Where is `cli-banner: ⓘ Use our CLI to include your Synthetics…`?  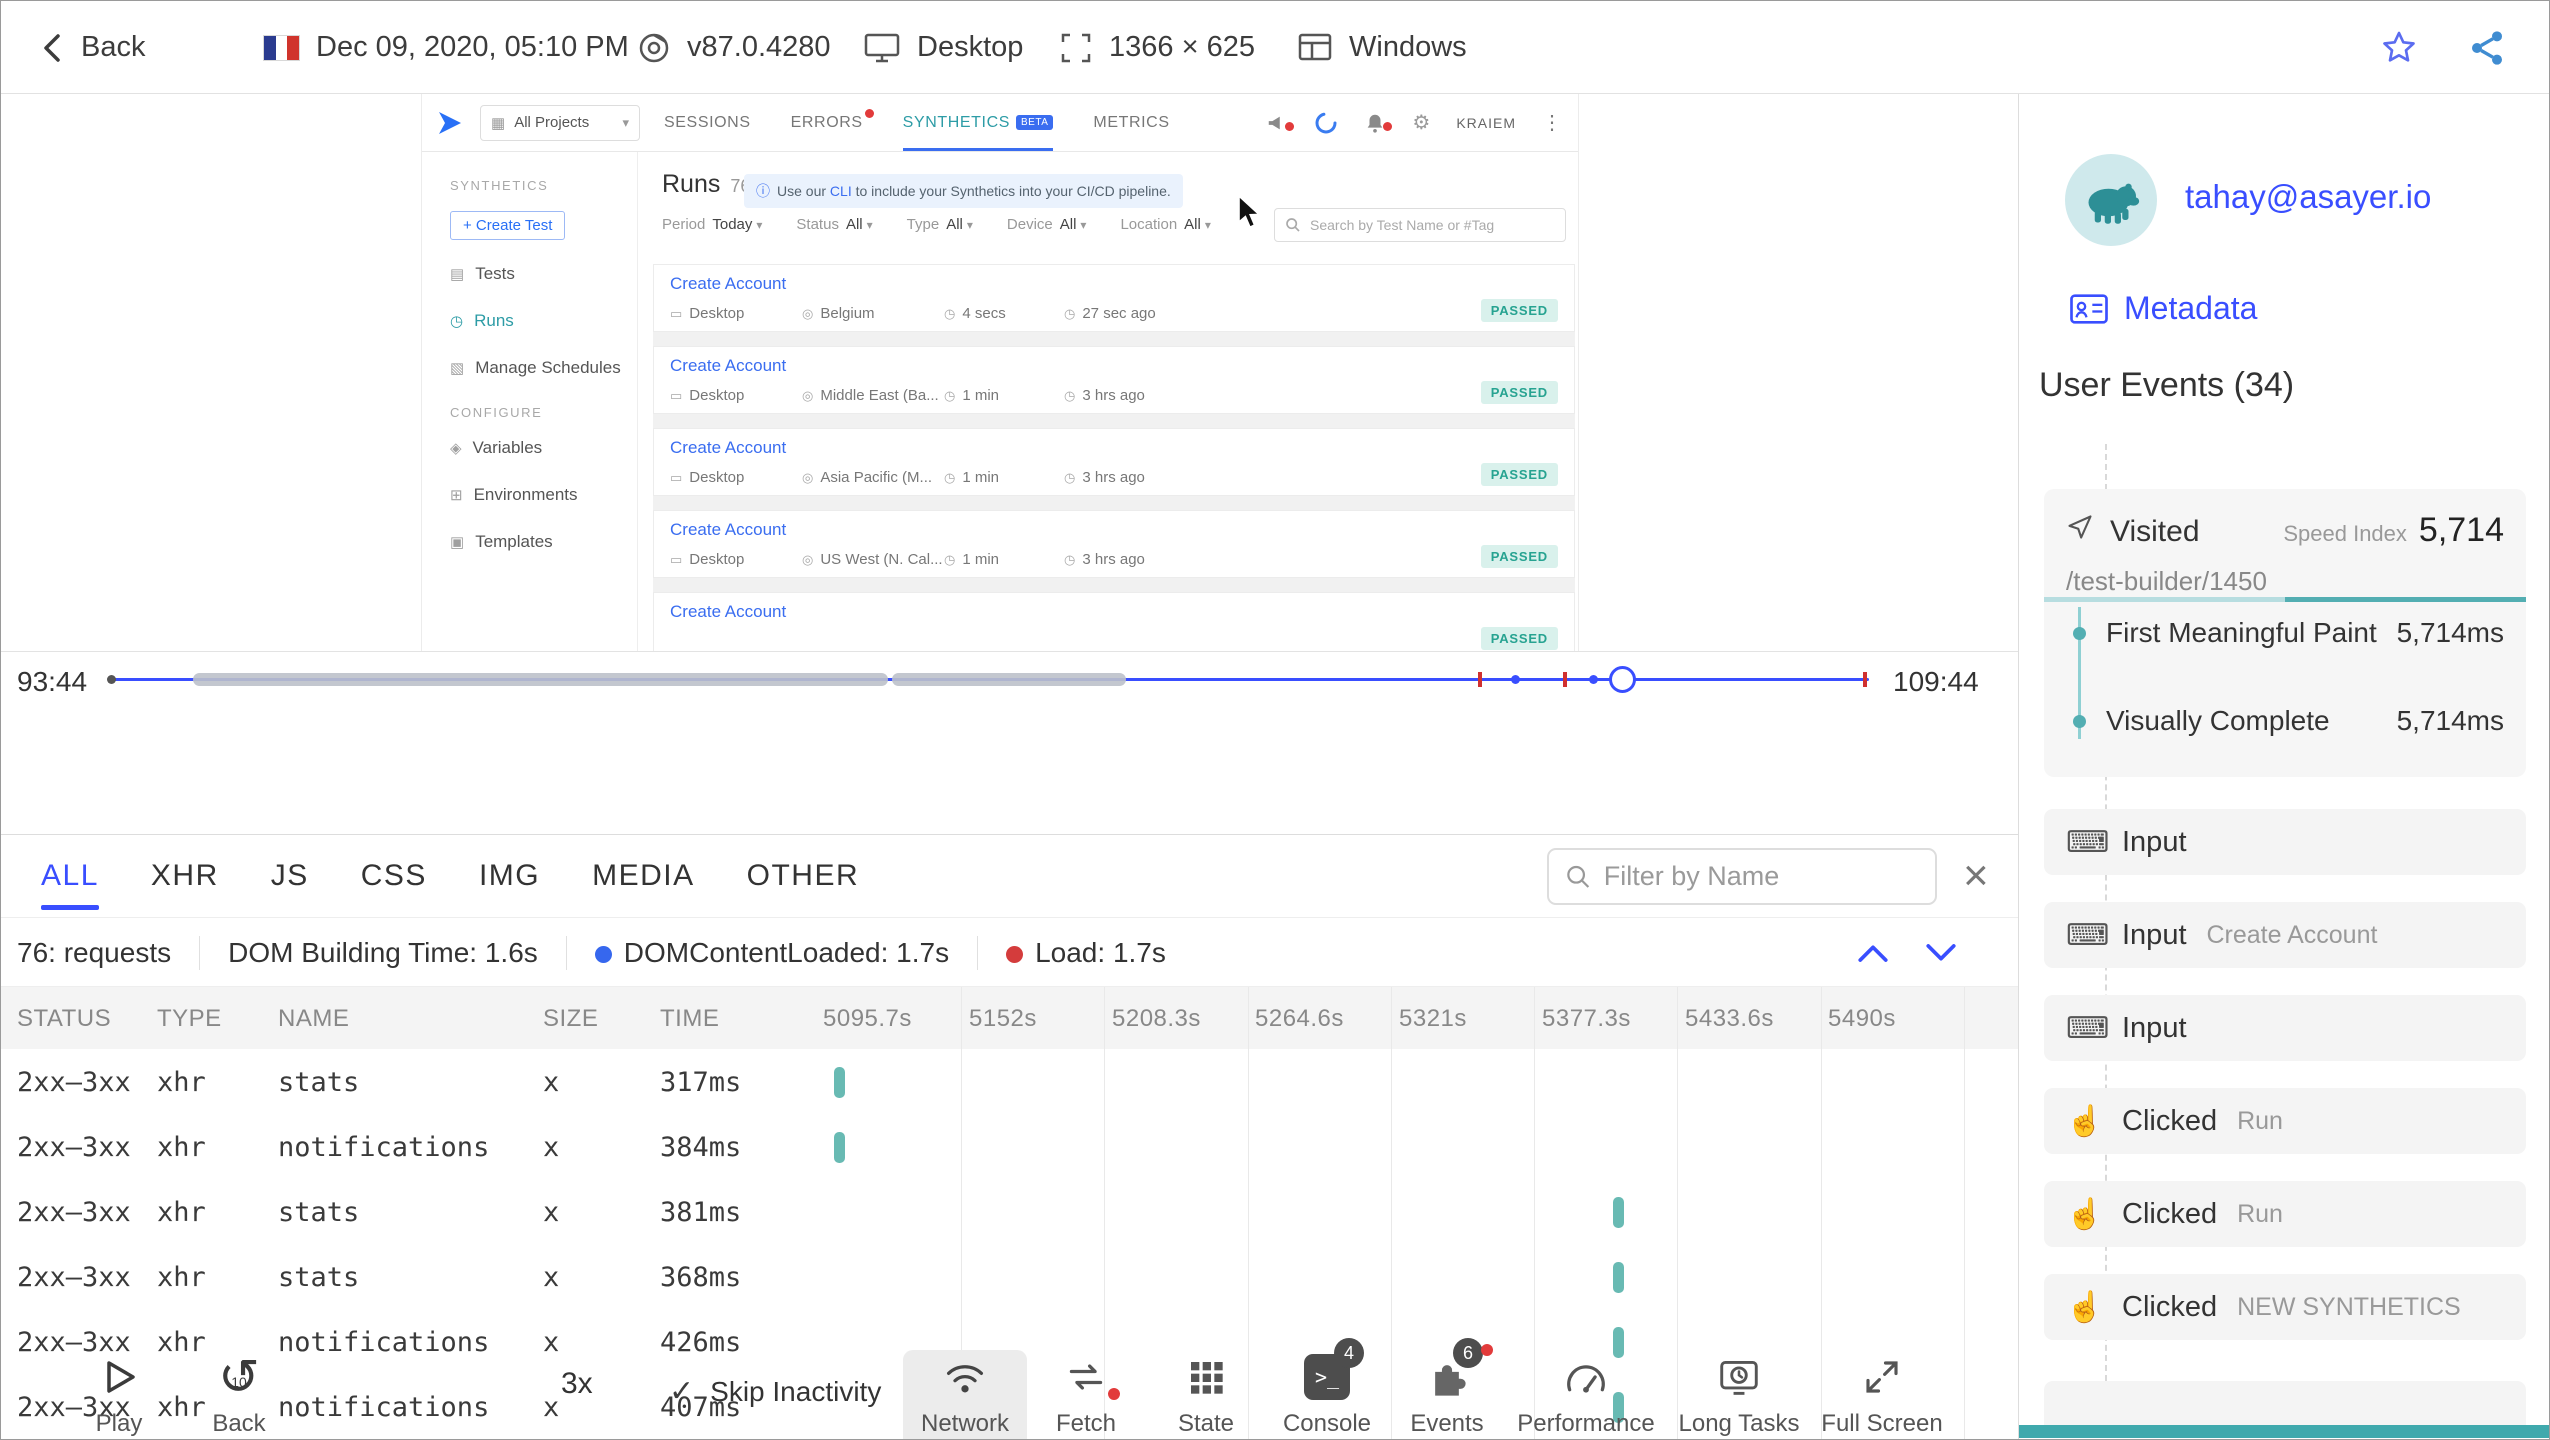
cli-banner: ⓘ Use our CLI to include your Synthetics… is located at coordinates (963, 191).